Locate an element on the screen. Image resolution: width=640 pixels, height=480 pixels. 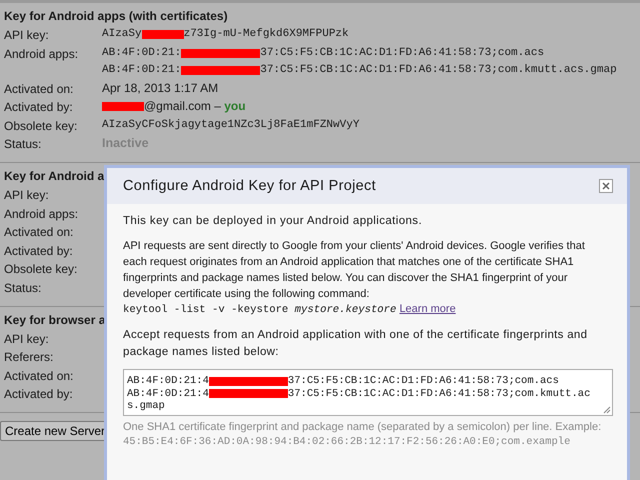
description-text: API requests are sent directly to Google from your clients' Android devices. Google verifies that each request originates from an Android application that matches one of the certificate SHA1 fingerprints and package names listed below. You can discover the SHA1 fingerprint of your developer certificate using the following command: is located at coordinates (354, 270).